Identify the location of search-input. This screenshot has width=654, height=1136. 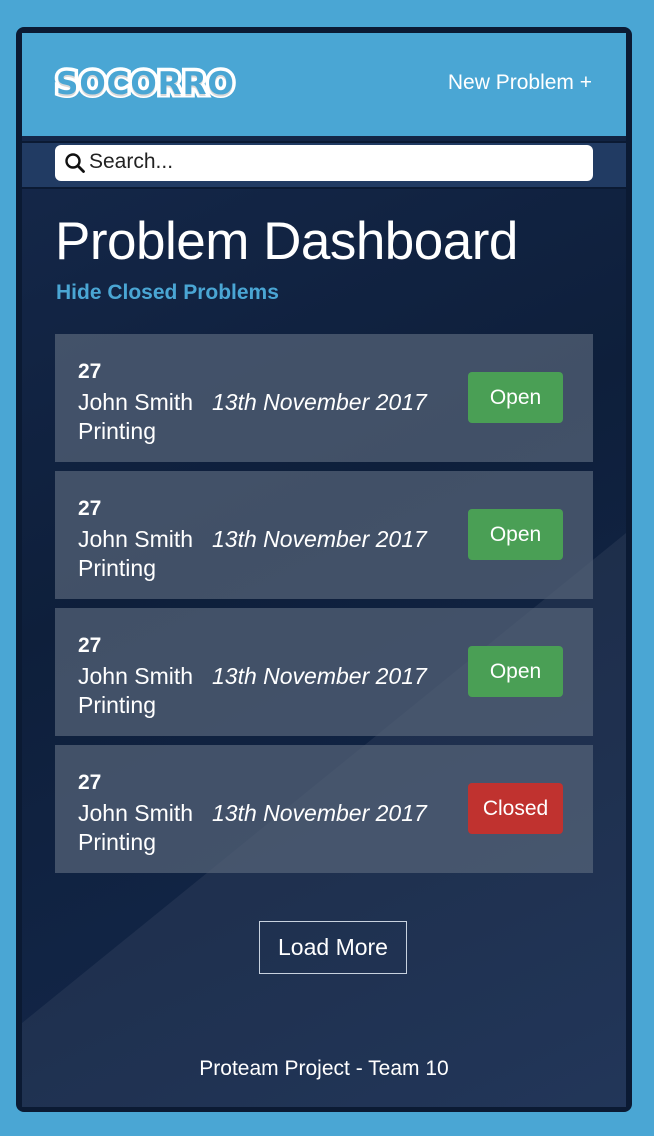
(334, 162).